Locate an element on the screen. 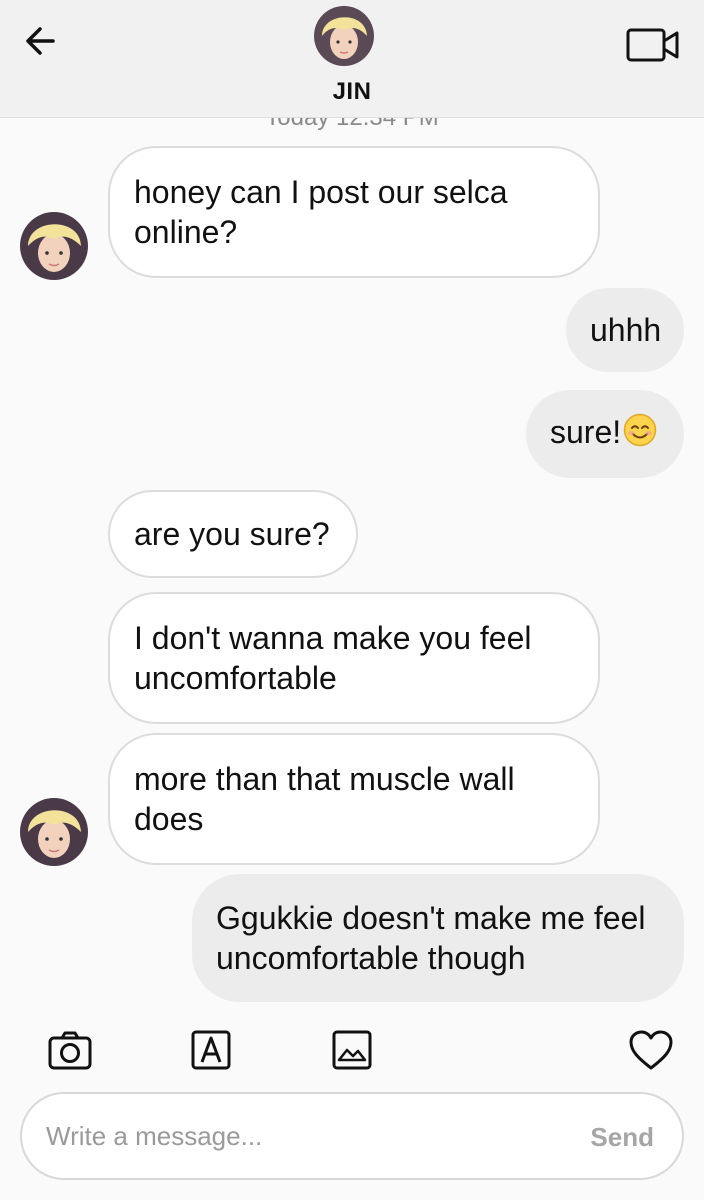  video-call-button is located at coordinates (653, 45).